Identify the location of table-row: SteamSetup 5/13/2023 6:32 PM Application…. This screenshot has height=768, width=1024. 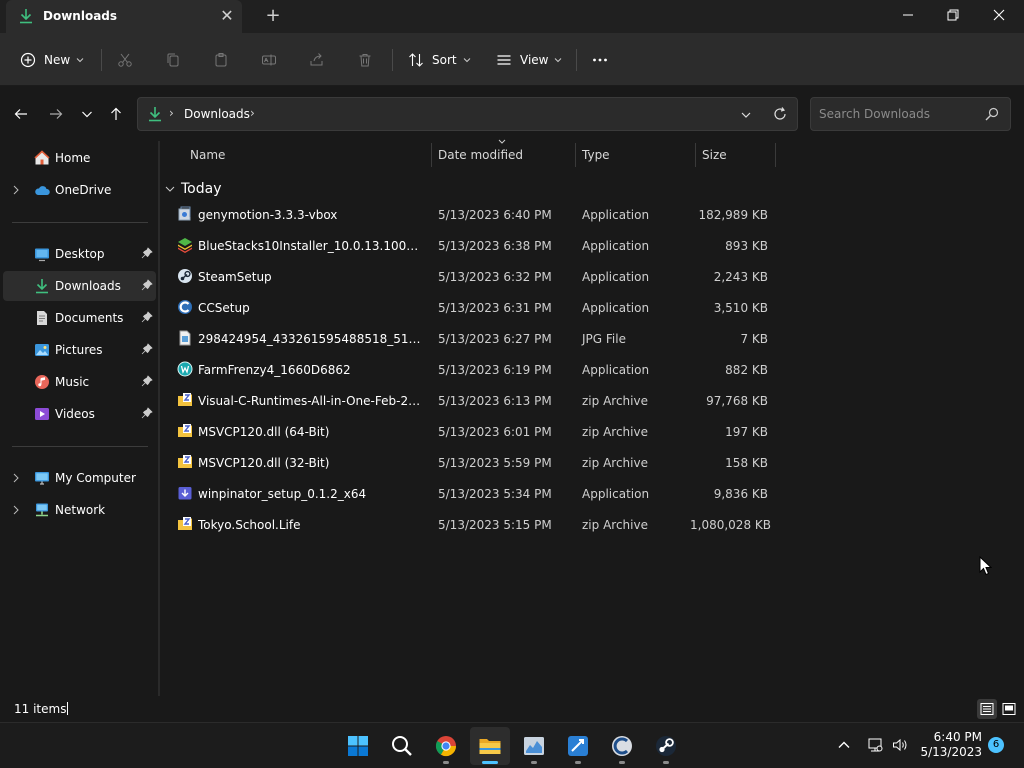
(470, 276).